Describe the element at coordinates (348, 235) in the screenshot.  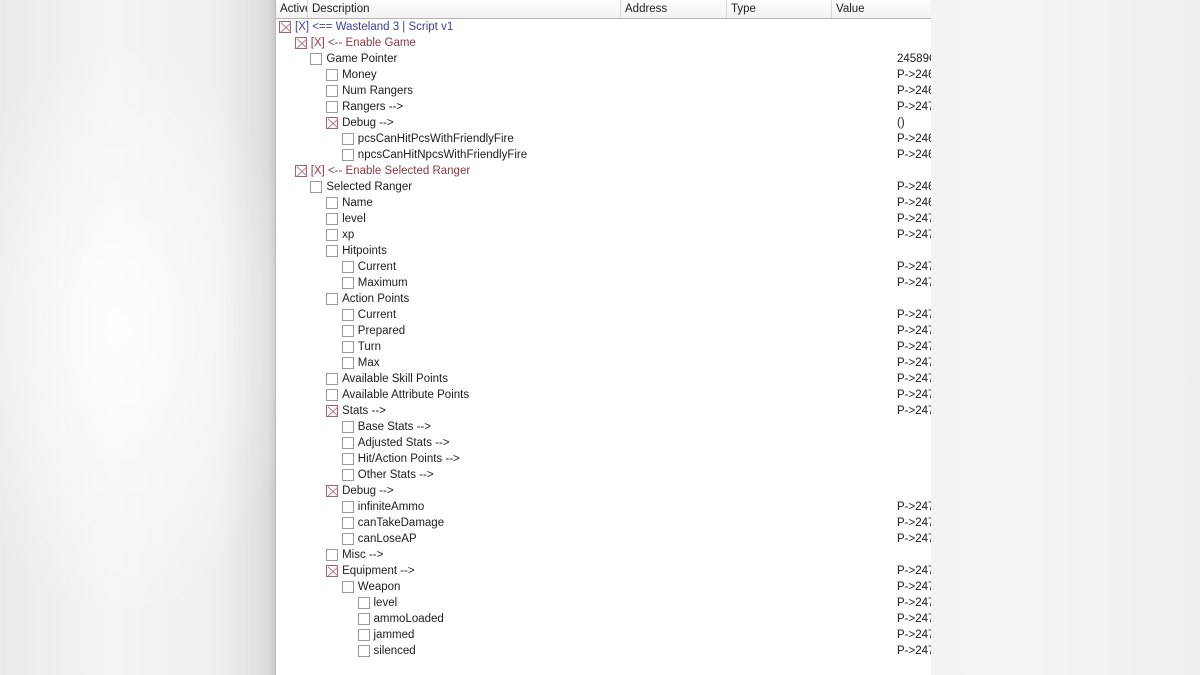
I see `entry-description: xp` at that location.